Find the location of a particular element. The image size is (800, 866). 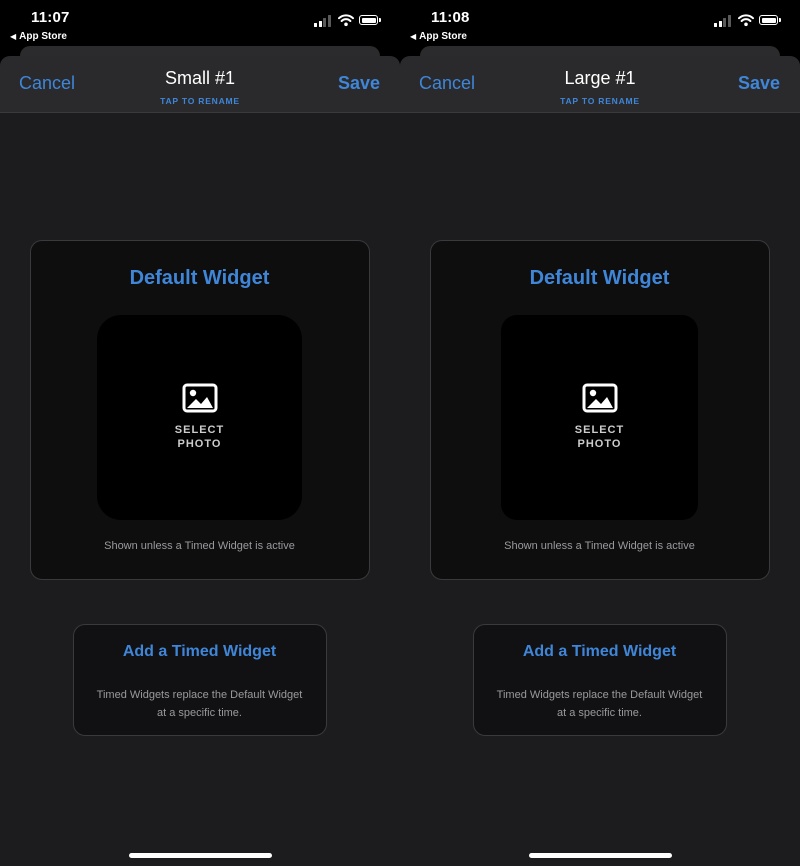

status-bar: 11:07 ◀ App Store is located at coordinates (200, 23).